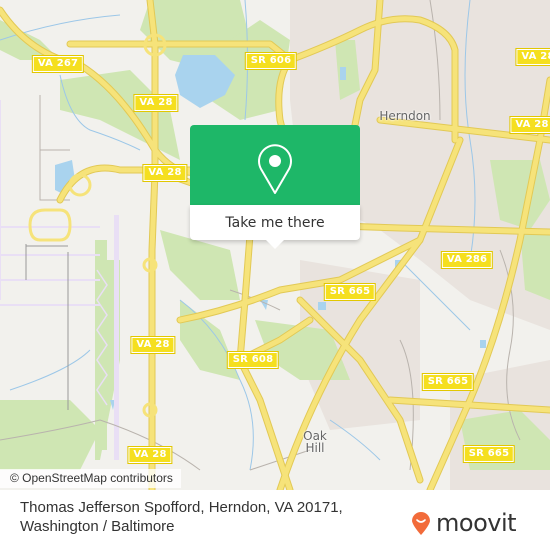 The height and width of the screenshot is (550, 550). Describe the element at coordinates (271, 61) in the screenshot. I see `road-shield-sr606: SR 606` at that location.